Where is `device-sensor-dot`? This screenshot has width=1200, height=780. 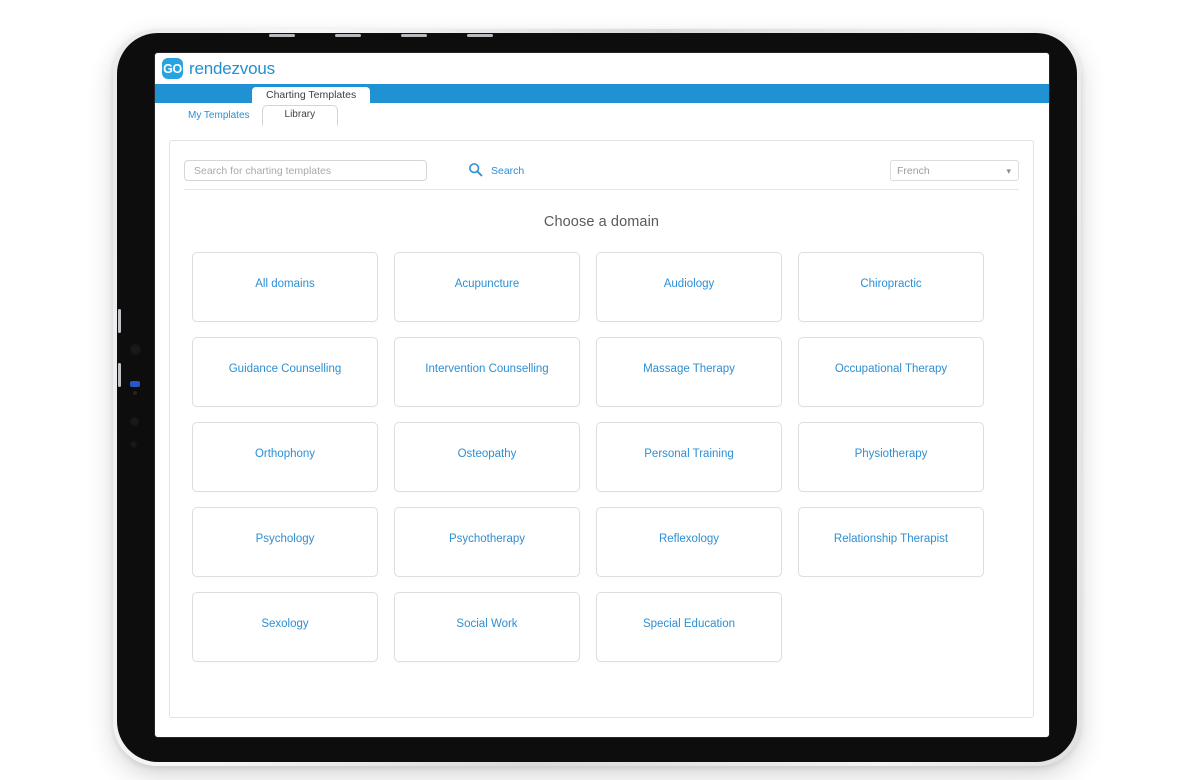
device-sensor-dot is located at coordinates (135, 393).